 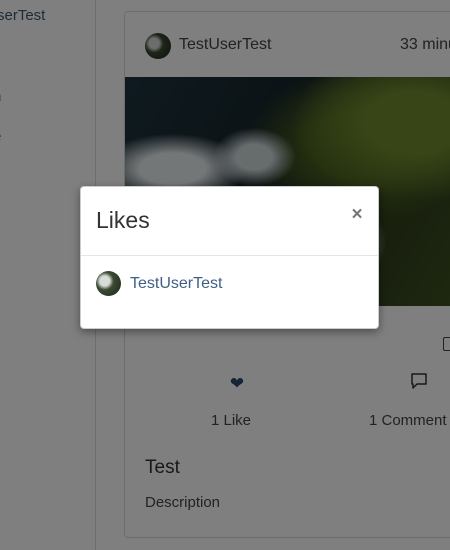 I want to click on list-item: TestUserTest, so click(x=231, y=284).